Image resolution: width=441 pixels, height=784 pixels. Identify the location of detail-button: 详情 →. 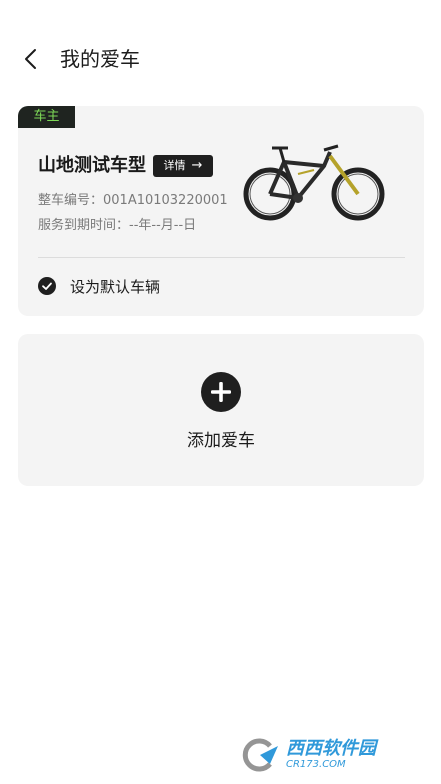
(183, 166).